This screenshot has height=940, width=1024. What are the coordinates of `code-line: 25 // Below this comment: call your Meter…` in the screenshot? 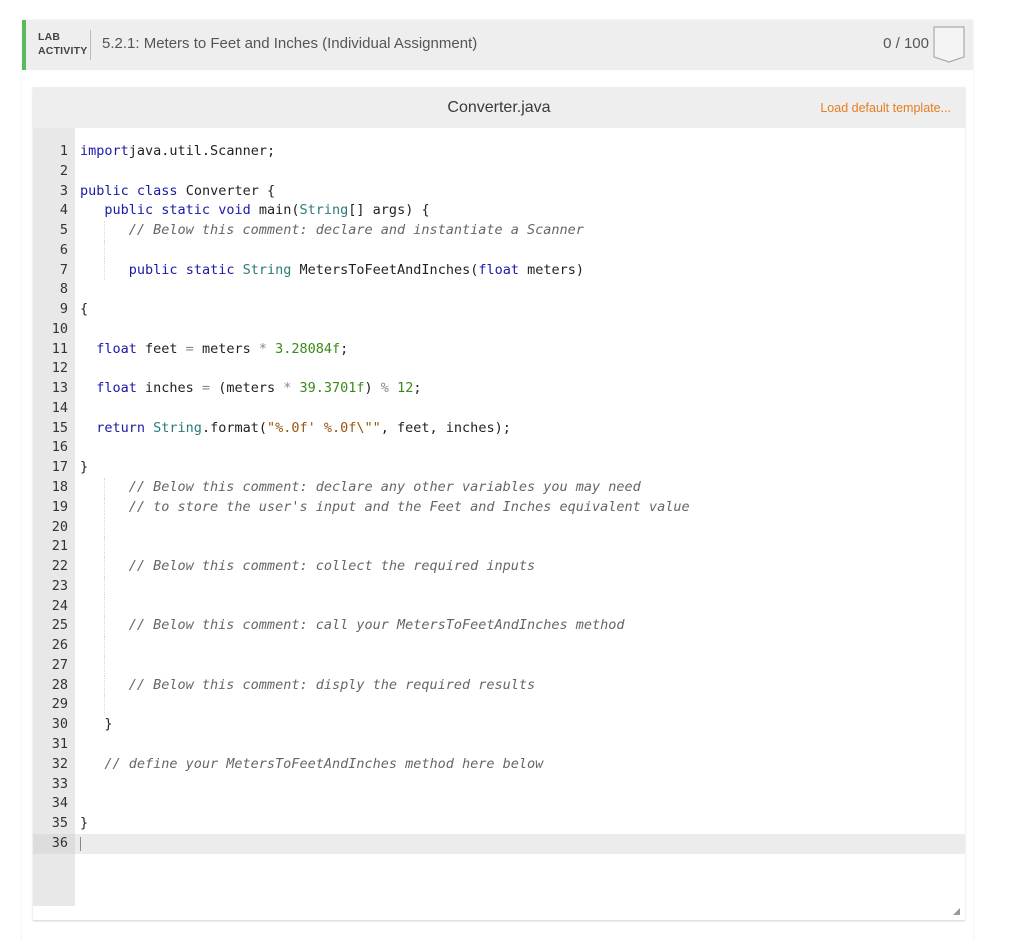 It's located at (499, 626).